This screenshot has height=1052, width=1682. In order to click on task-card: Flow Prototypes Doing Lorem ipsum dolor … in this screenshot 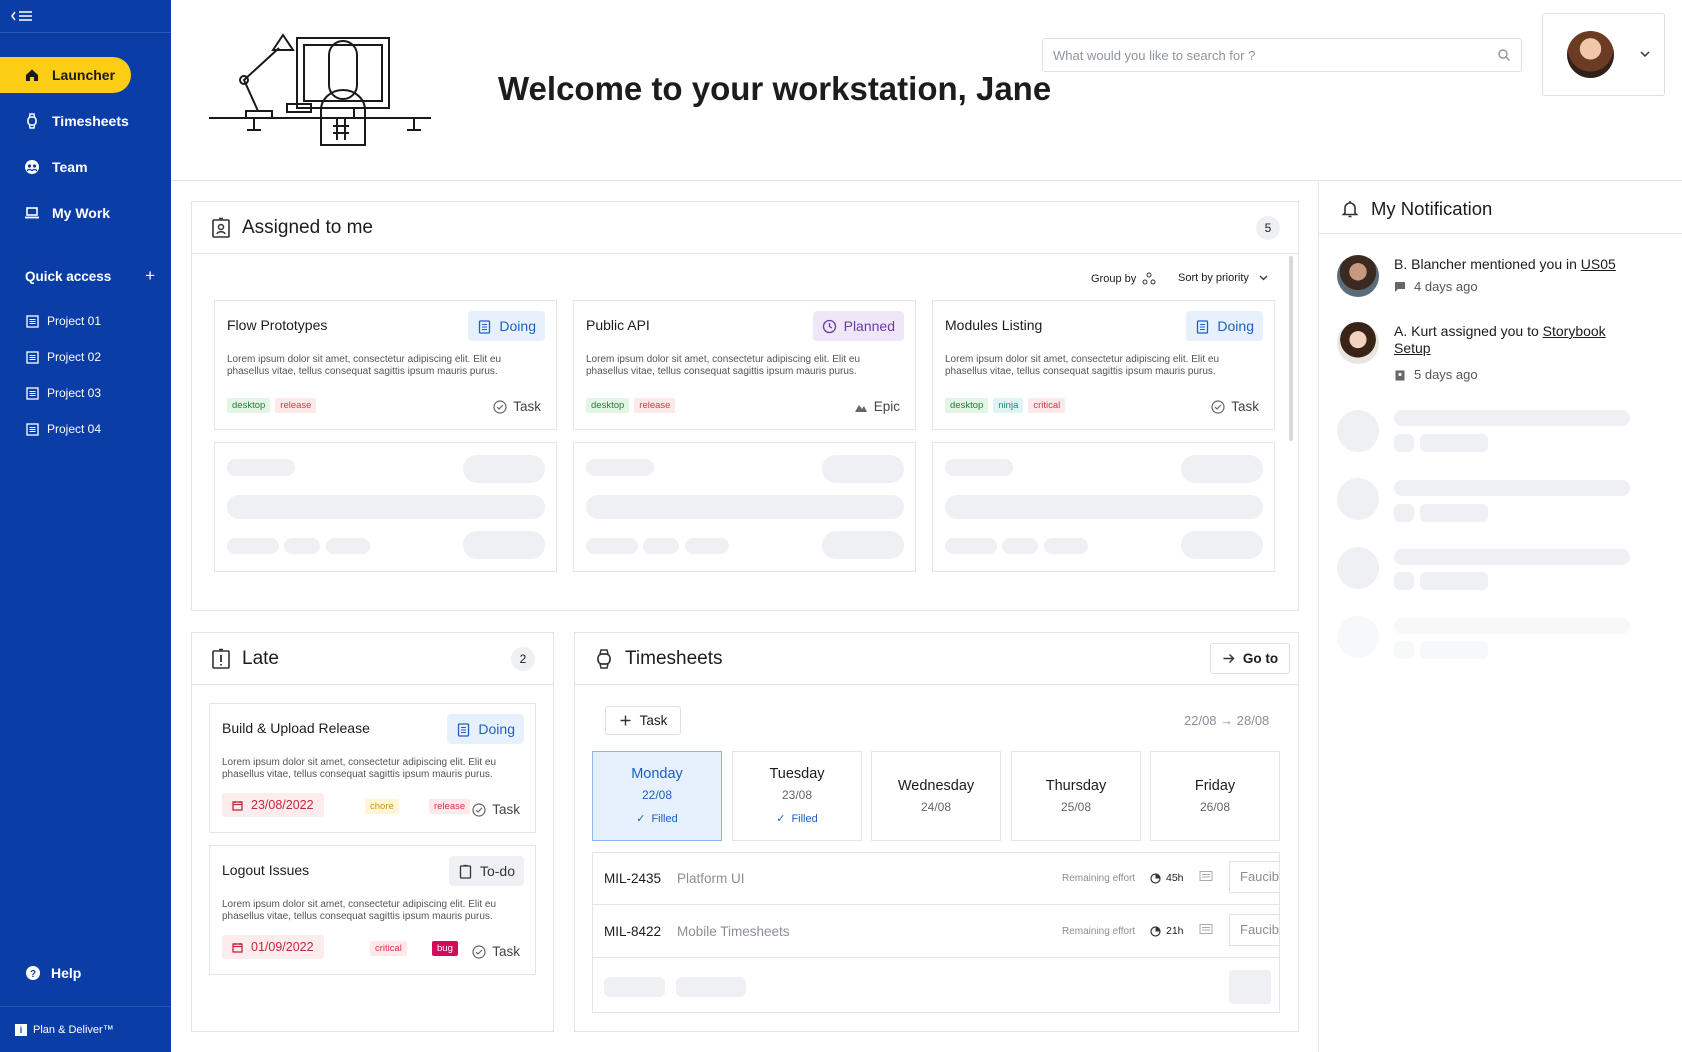, I will do `click(385, 365)`.